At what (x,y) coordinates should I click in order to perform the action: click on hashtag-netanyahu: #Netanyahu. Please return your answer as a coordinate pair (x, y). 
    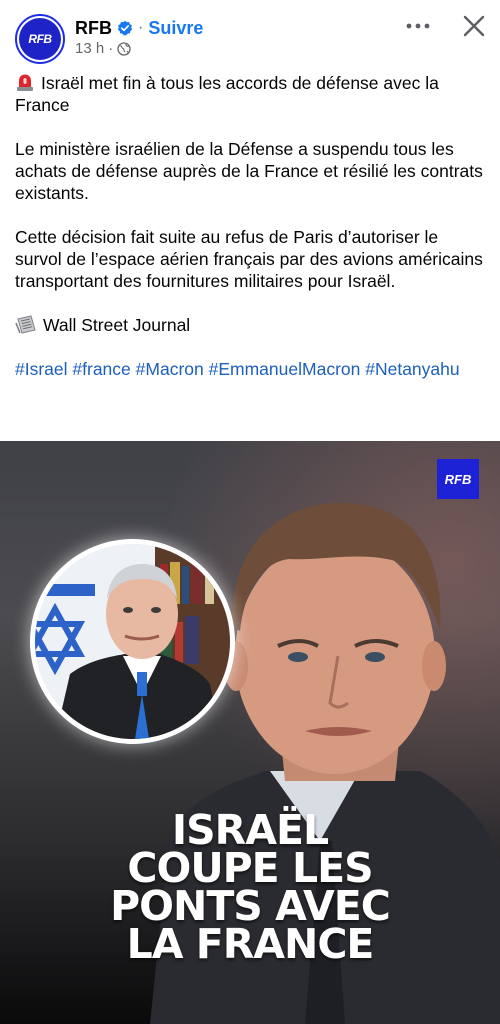
    Looking at the image, I should click on (412, 369).